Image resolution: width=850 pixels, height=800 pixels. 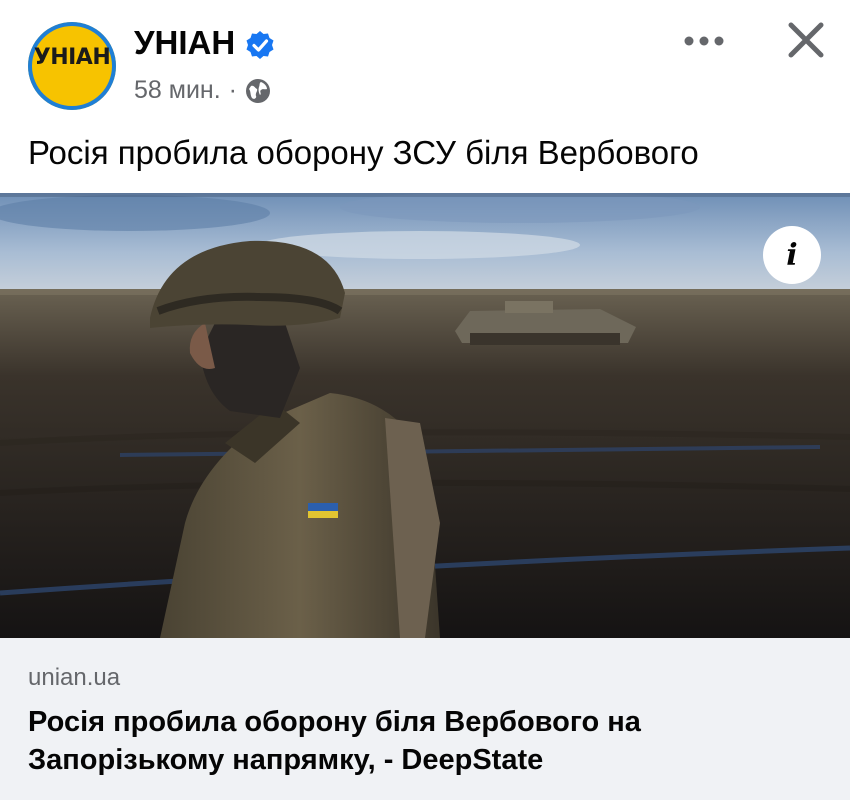 I want to click on verified-badge-icon, so click(x=260, y=45).